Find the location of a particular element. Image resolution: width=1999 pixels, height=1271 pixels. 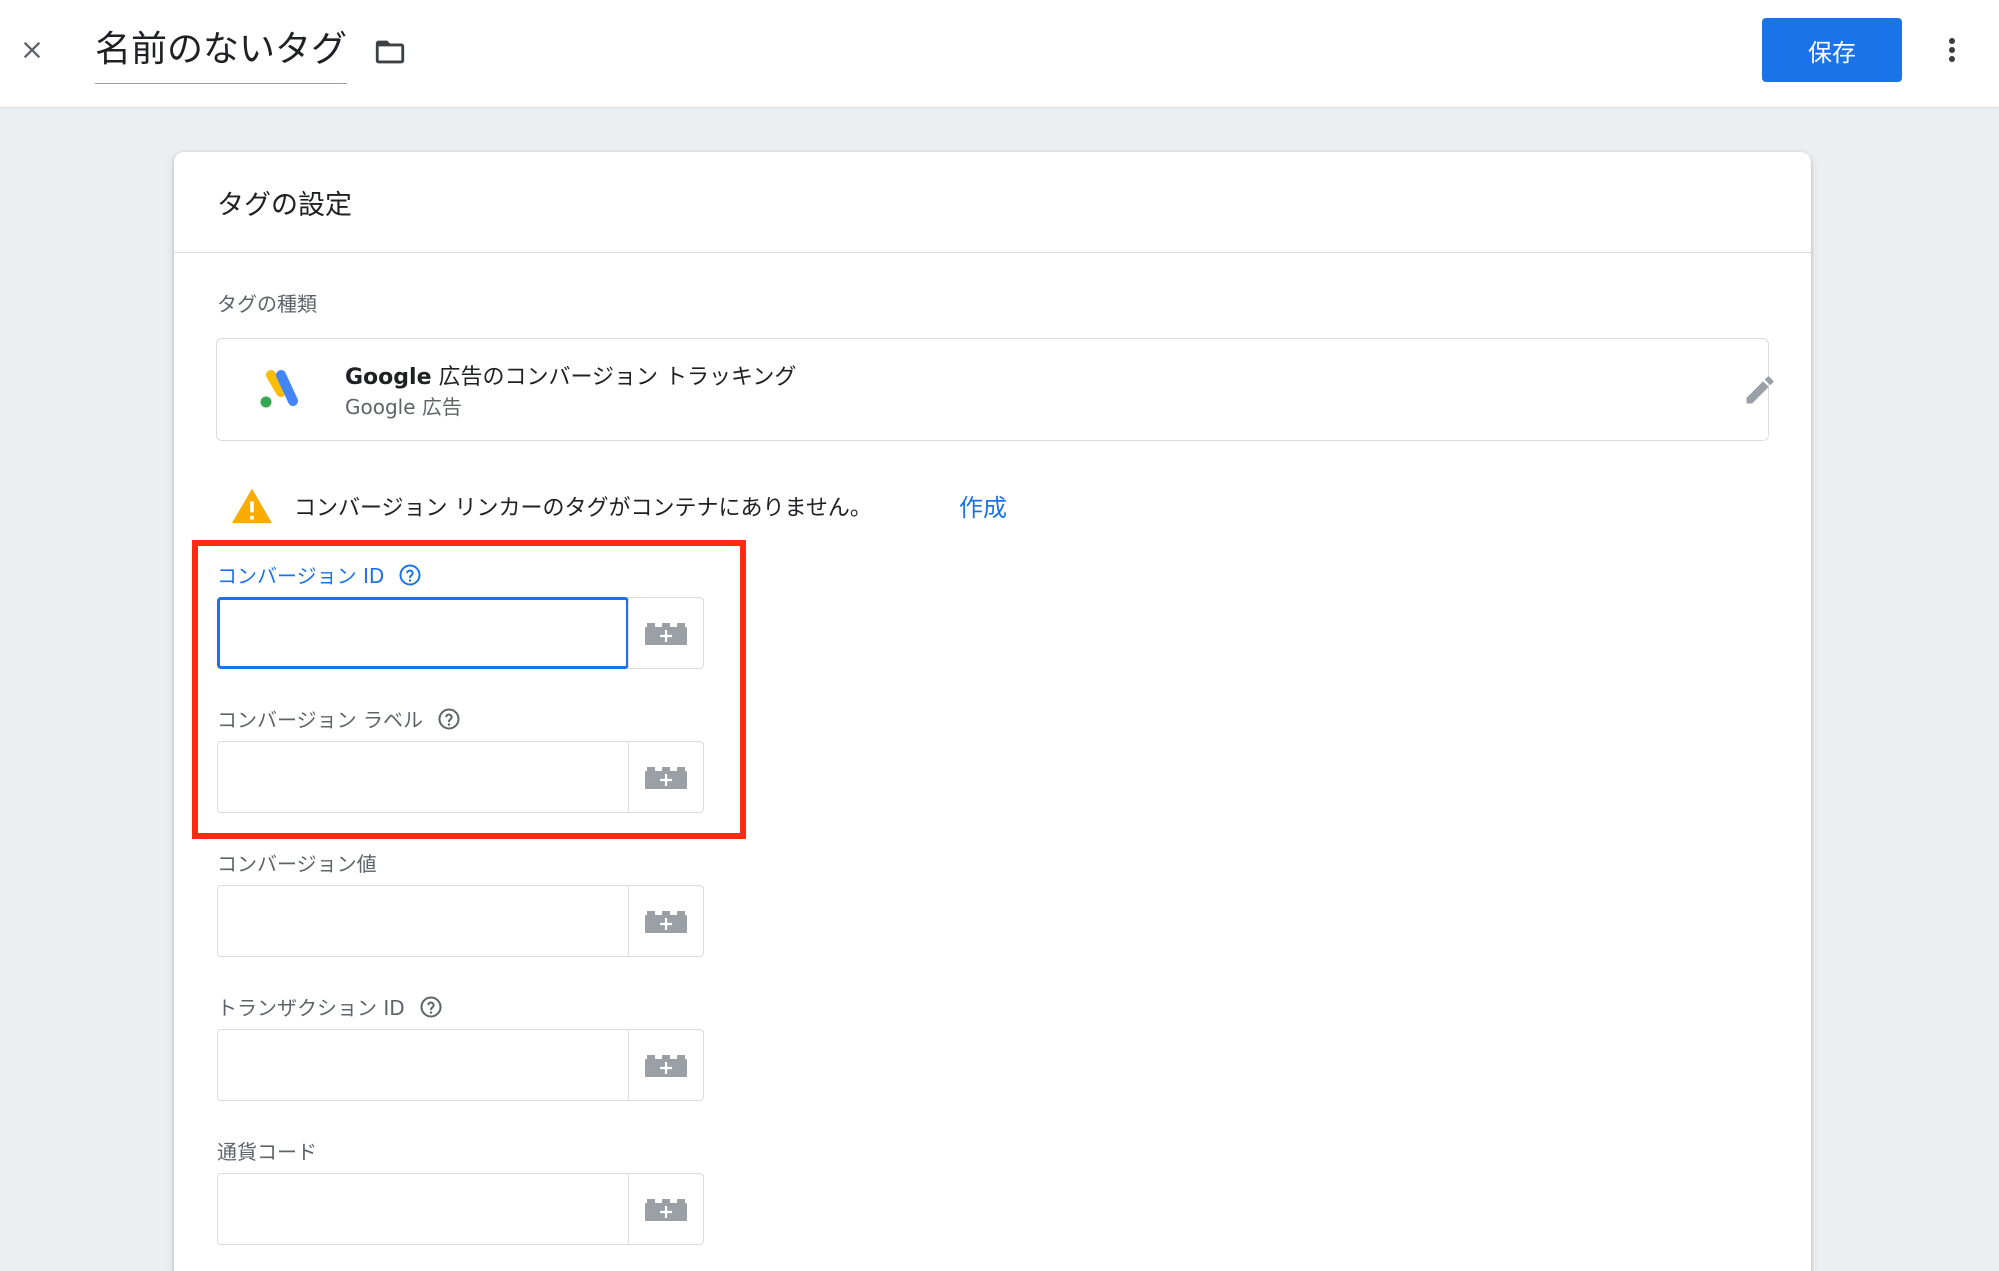

conversion-value-label: コンバージョン値 is located at coordinates (297, 862).